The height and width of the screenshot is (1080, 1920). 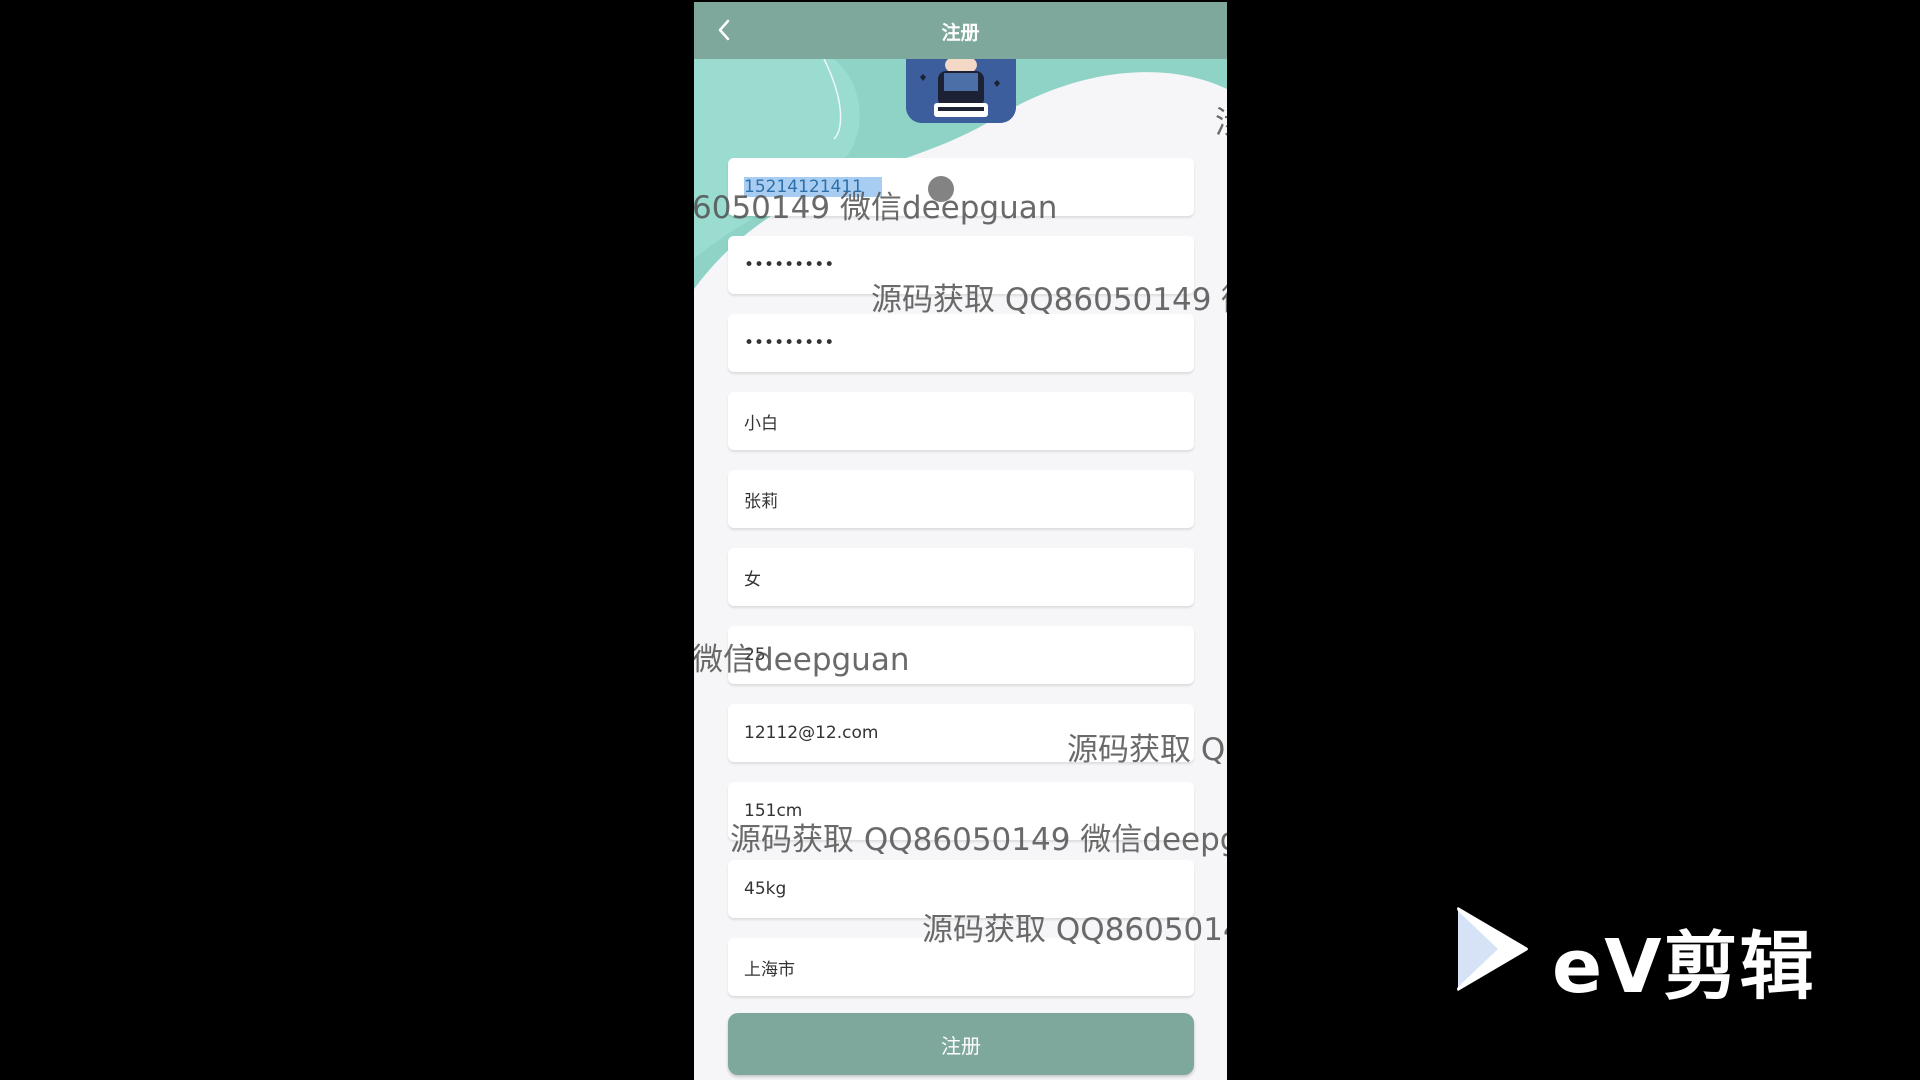 I want to click on name-input, so click(x=954, y=499).